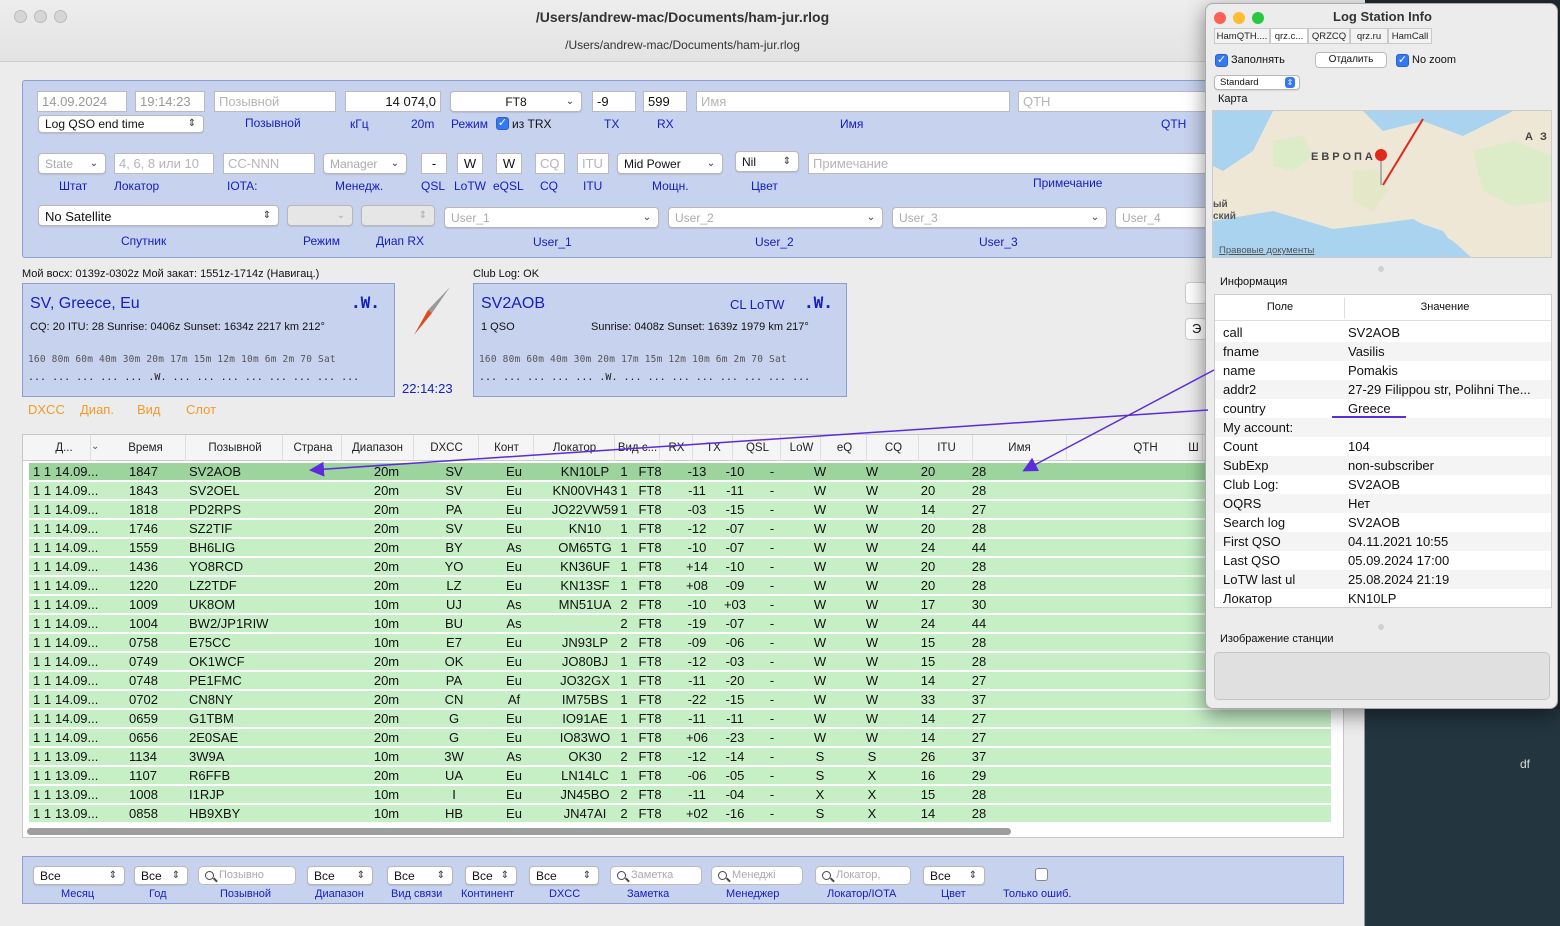 The height and width of the screenshot is (926, 1560). Describe the element at coordinates (775, 217) in the screenshot. I see `user2-select: User_2 ⌄` at that location.